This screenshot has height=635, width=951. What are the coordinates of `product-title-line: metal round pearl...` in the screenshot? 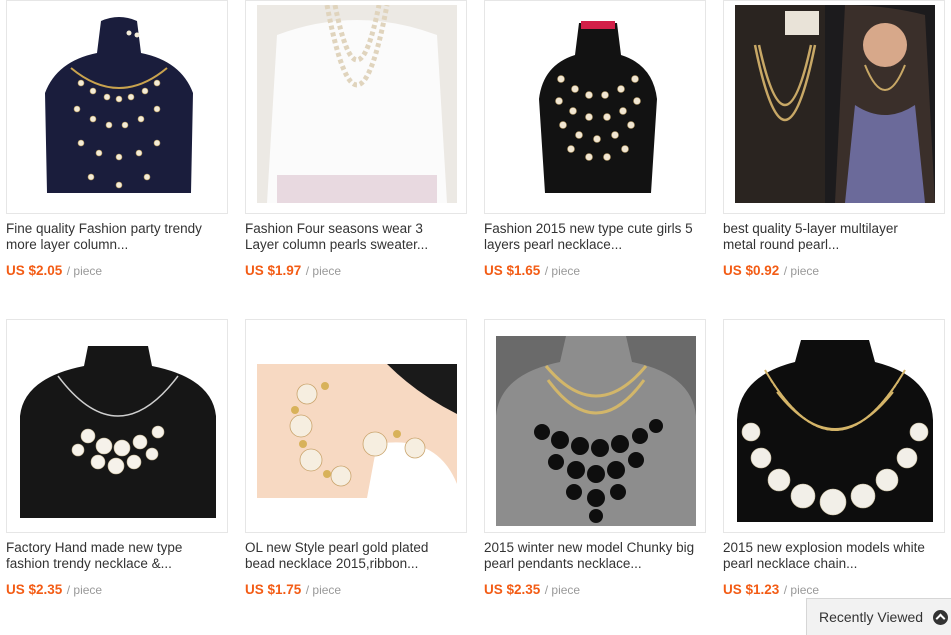 It's located at (834, 245).